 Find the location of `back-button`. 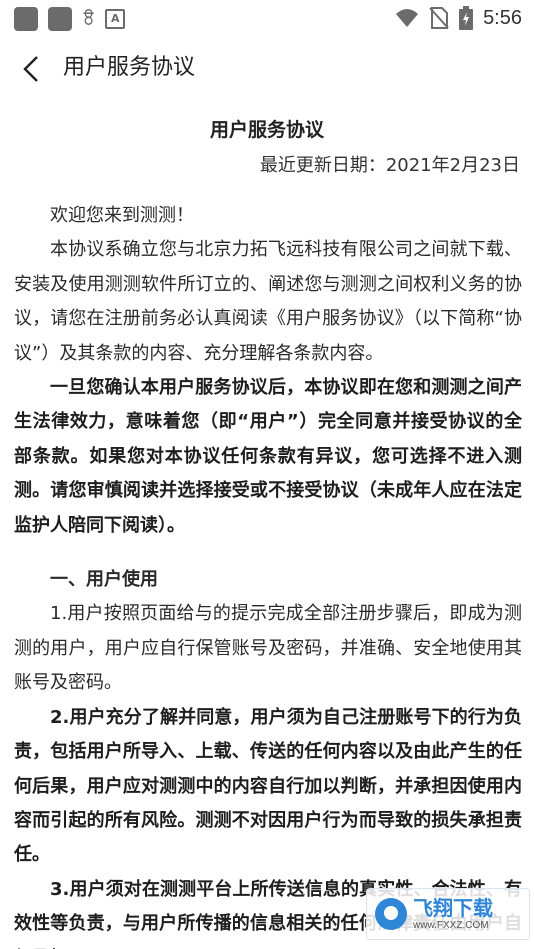

back-button is located at coordinates (31, 69).